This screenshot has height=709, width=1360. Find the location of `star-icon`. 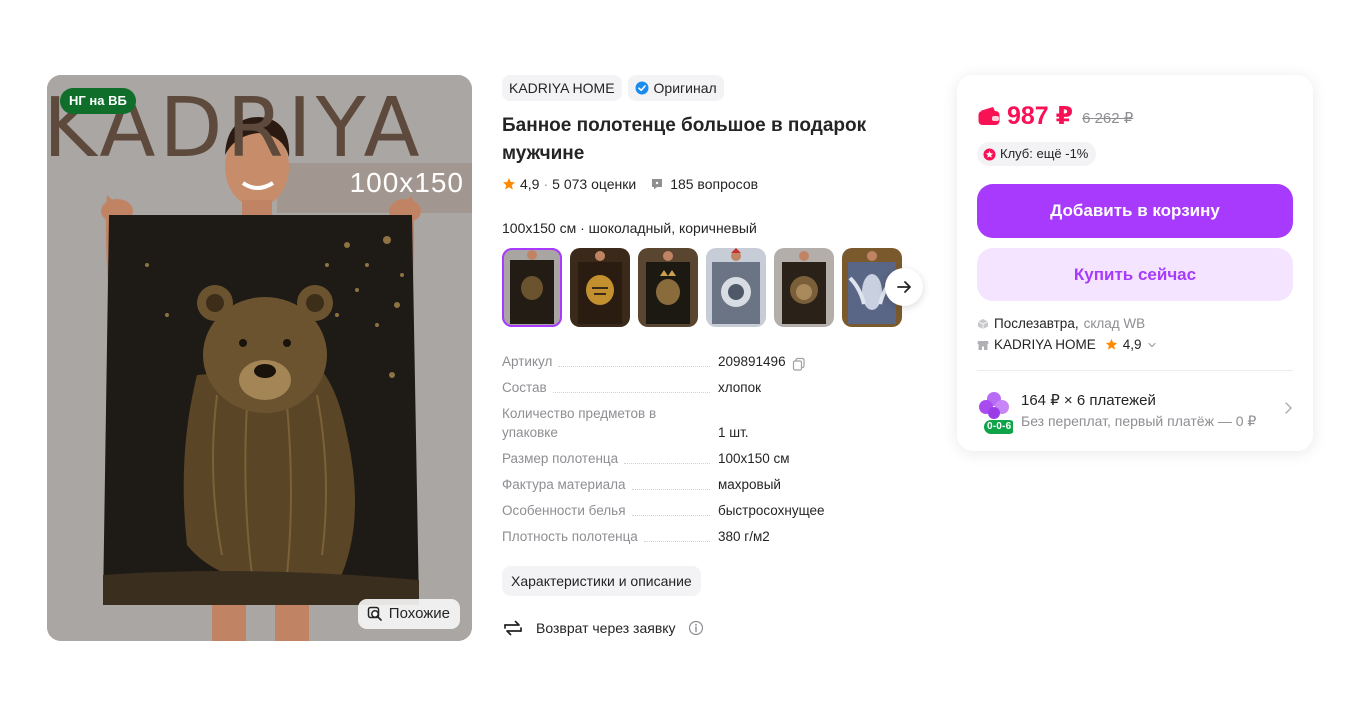

star-icon is located at coordinates (509, 184).